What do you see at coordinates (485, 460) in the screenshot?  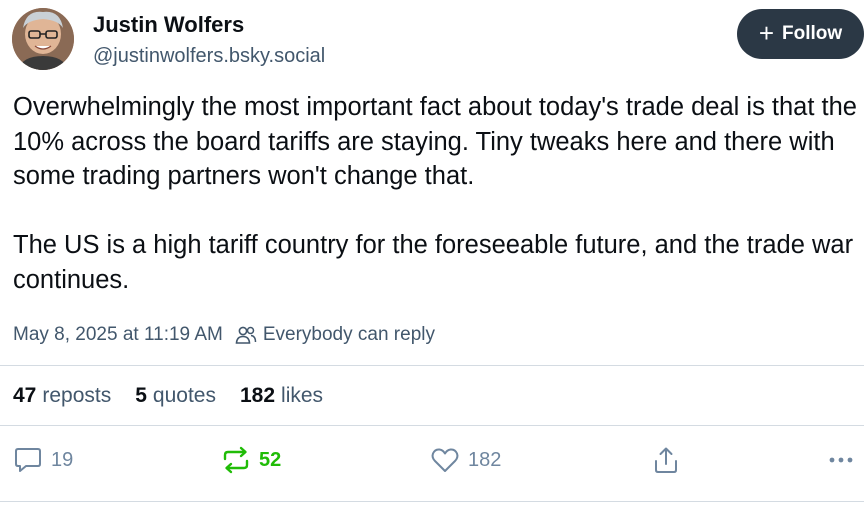 I see `like-count: 182` at bounding box center [485, 460].